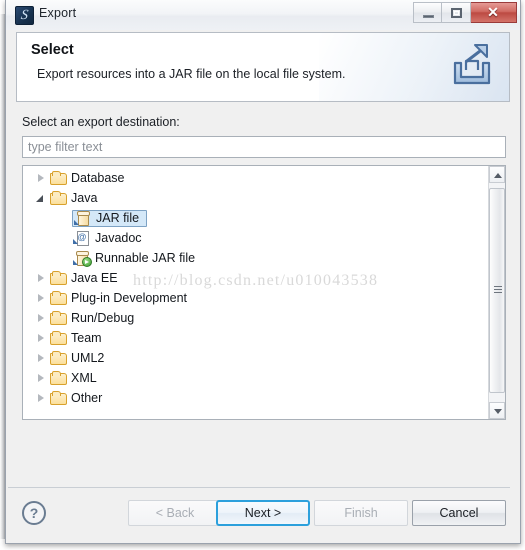 The height and width of the screenshot is (550, 525). What do you see at coordinates (52, 50) in the screenshot?
I see `page-title: Select` at bounding box center [52, 50].